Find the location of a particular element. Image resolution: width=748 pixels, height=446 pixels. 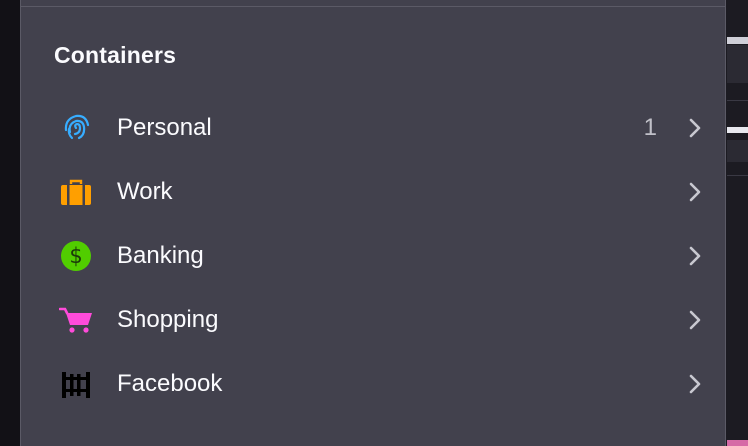

container-label: Personal is located at coordinates (164, 127).